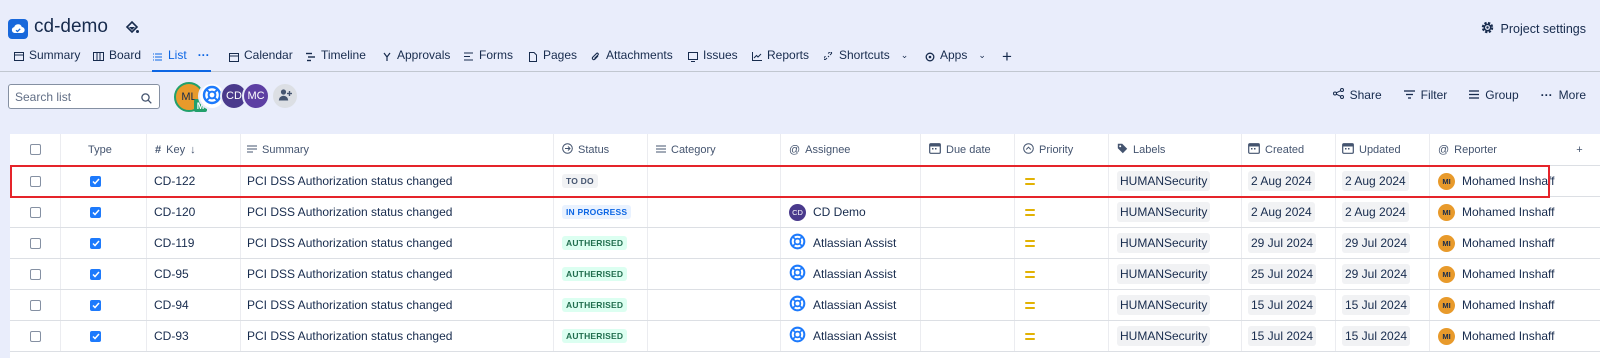 Image resolution: width=1600 pixels, height=358 pixels. What do you see at coordinates (260, 60) in the screenshot?
I see `tab-calendar: Calendar` at bounding box center [260, 60].